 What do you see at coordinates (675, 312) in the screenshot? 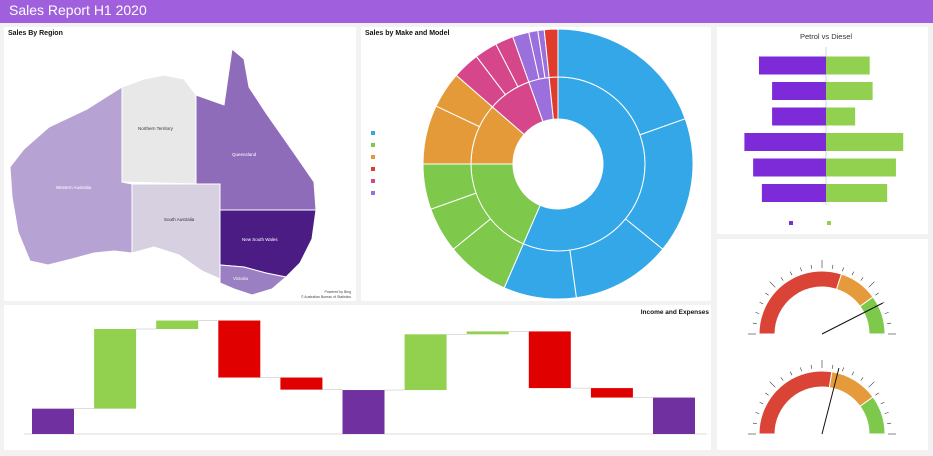
I see `waterfall-title: Income and Expenses` at bounding box center [675, 312].